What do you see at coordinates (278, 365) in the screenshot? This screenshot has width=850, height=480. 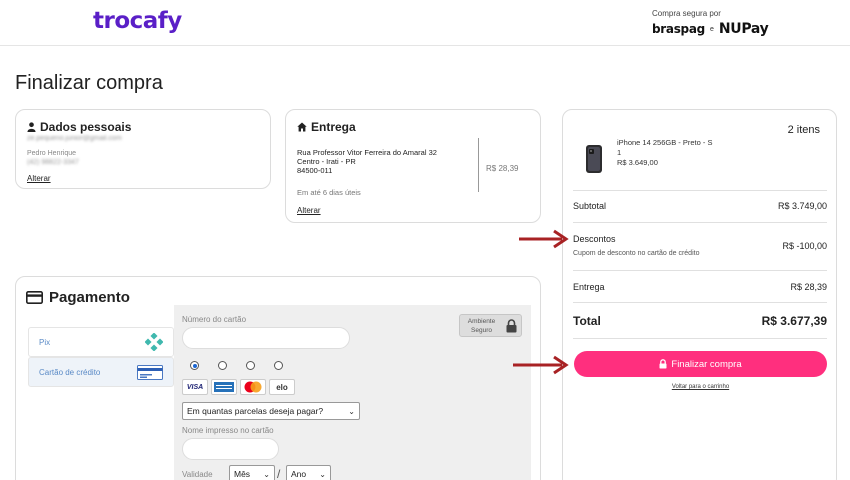 I see `radio-elo` at bounding box center [278, 365].